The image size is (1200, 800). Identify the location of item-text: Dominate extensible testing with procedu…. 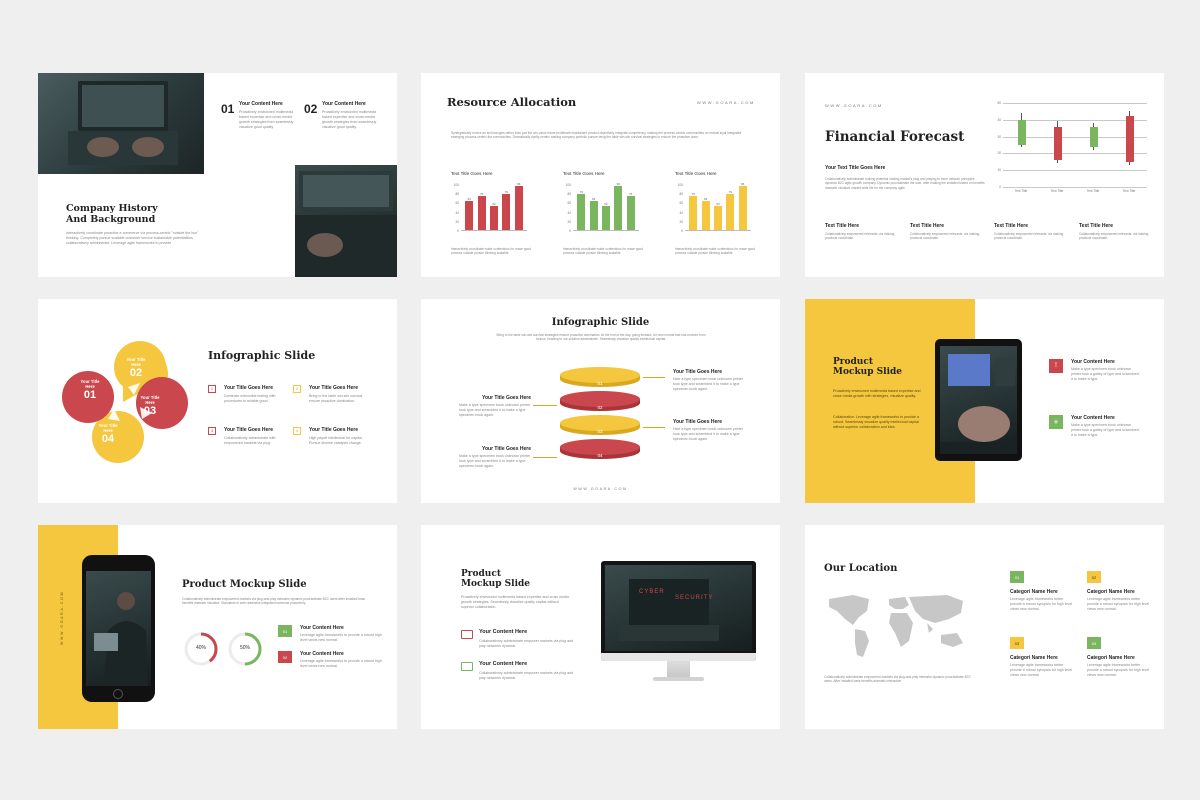
(250, 398).